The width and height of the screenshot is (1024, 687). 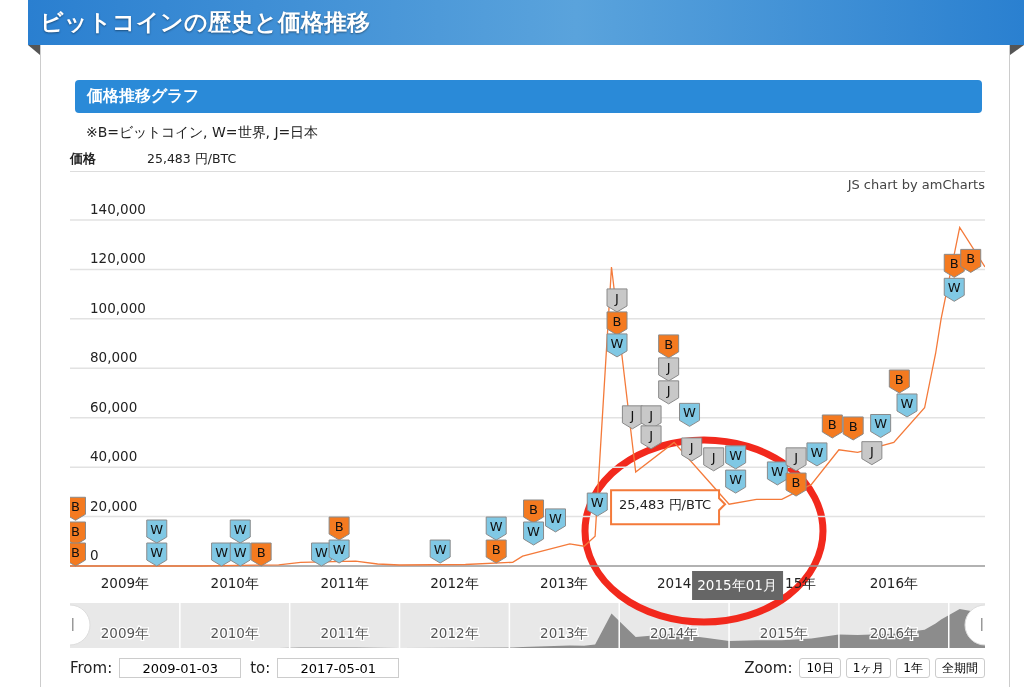 I want to click on x-tick-label: 2009年, so click(x=125, y=583).